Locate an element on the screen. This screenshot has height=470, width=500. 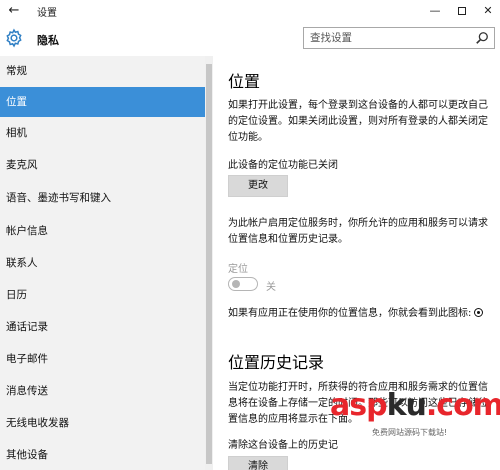
sidebar-item-email: 电子邮件 is located at coordinates (102, 359).